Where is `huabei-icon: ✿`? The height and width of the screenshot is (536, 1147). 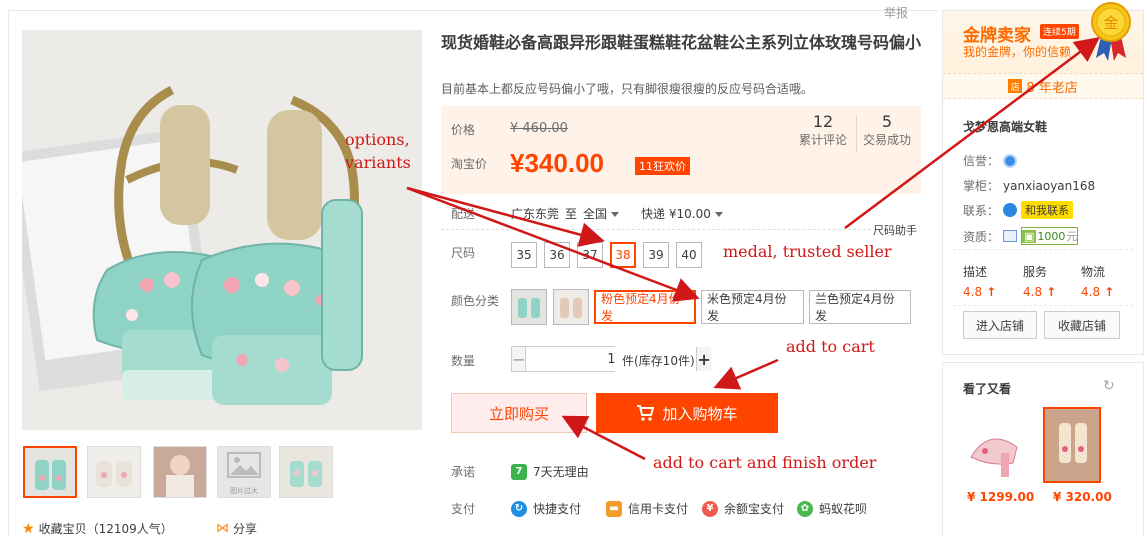 huabei-icon: ✿ is located at coordinates (805, 508).